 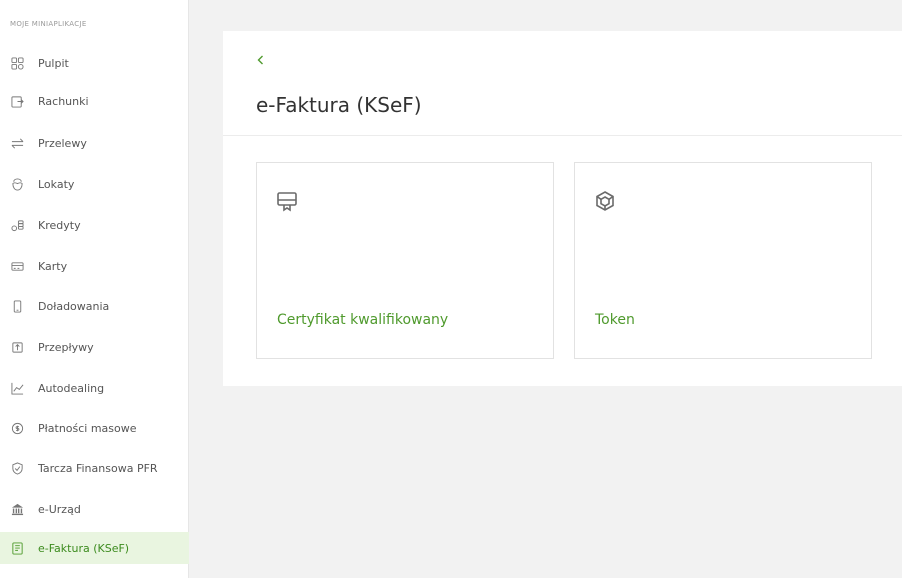 What do you see at coordinates (723, 260) in the screenshot?
I see `card-token: Token` at bounding box center [723, 260].